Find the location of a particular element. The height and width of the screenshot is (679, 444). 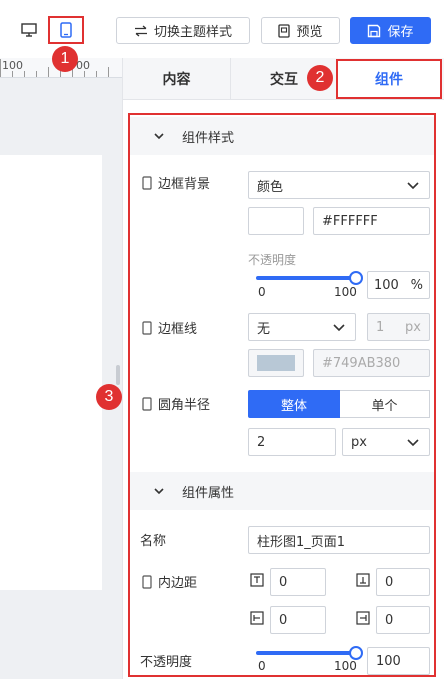

border-bg-color-value: #FFFFFF is located at coordinates (350, 221).